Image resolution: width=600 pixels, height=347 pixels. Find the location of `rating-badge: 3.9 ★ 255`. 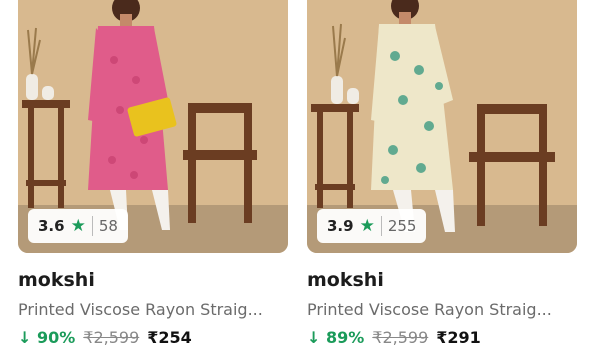

rating-badge: 3.9 ★ 255 is located at coordinates (372, 226).